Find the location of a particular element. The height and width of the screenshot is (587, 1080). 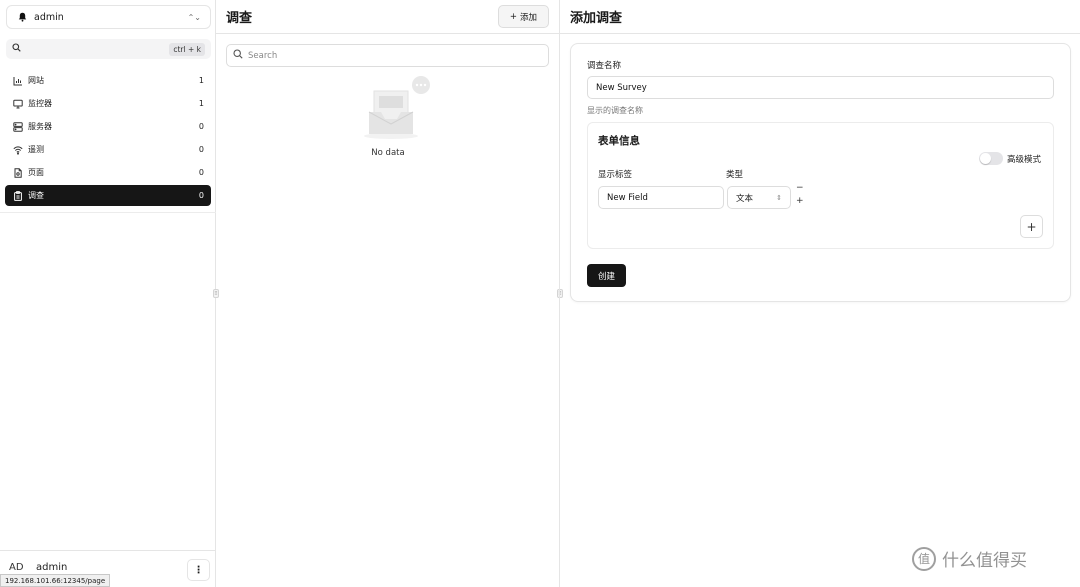

empty-text: No data is located at coordinates (388, 153).